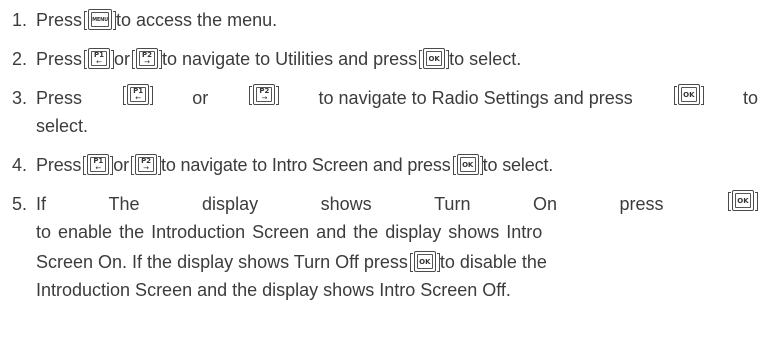 The width and height of the screenshot is (765, 341). Describe the element at coordinates (20, 165) in the screenshot. I see `step-number: 4.` at that location.